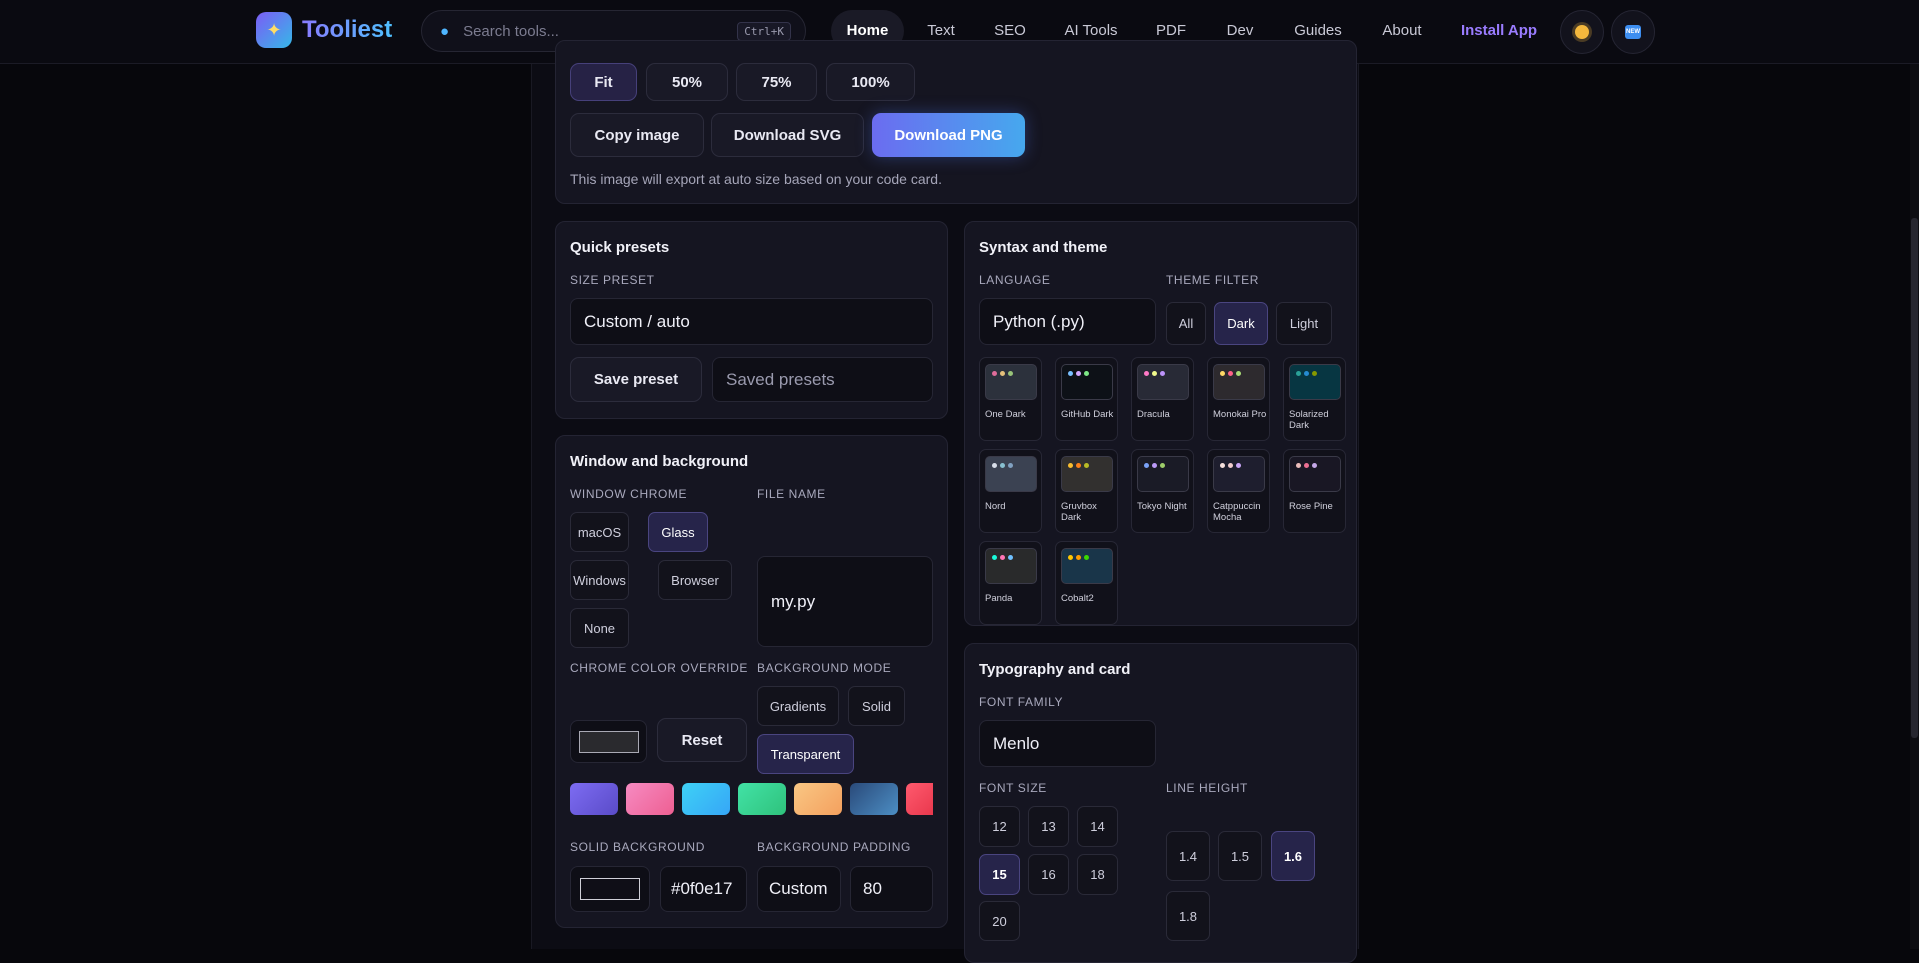 The height and width of the screenshot is (963, 1919). I want to click on font-size-12-button: 12, so click(999, 826).